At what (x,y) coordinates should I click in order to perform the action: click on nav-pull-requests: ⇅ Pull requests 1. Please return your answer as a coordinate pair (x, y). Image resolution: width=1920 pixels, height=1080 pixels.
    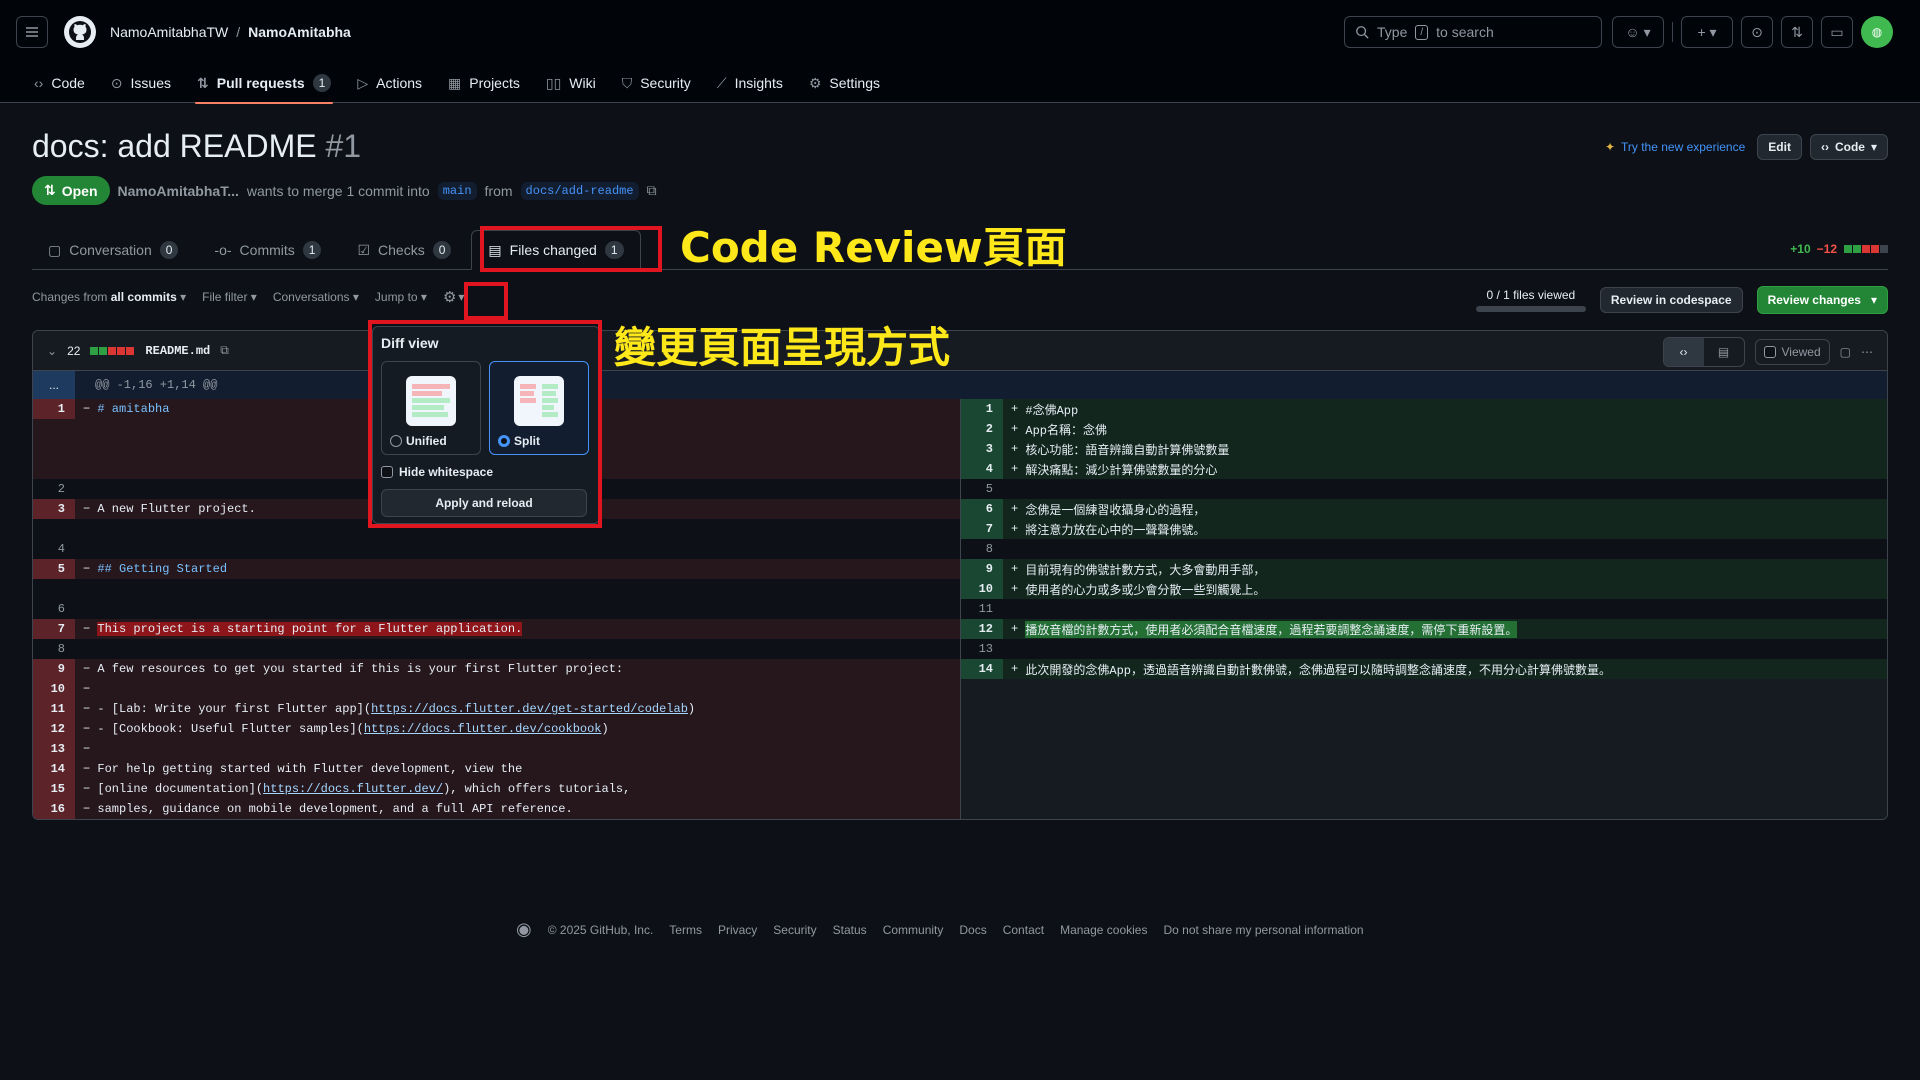
    Looking at the image, I should click on (264, 83).